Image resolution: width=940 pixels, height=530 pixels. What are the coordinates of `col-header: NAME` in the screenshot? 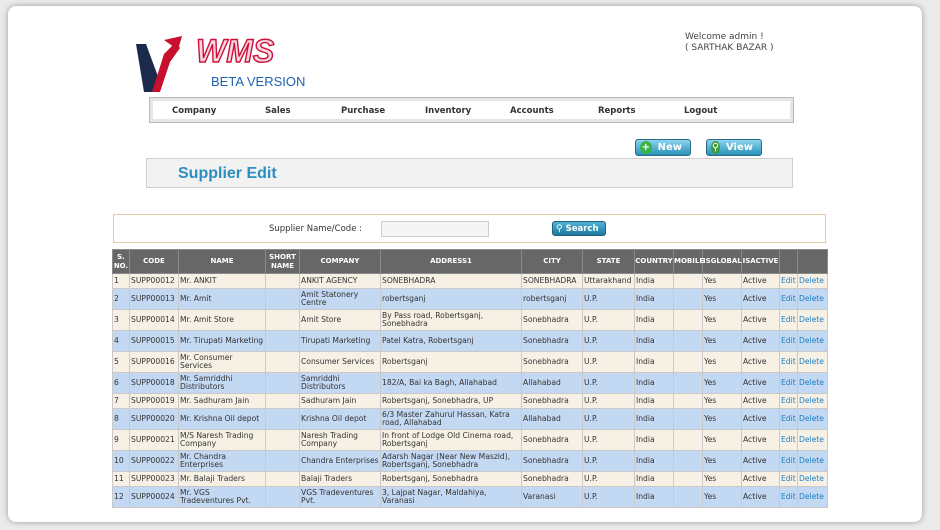 It's located at (222, 261).